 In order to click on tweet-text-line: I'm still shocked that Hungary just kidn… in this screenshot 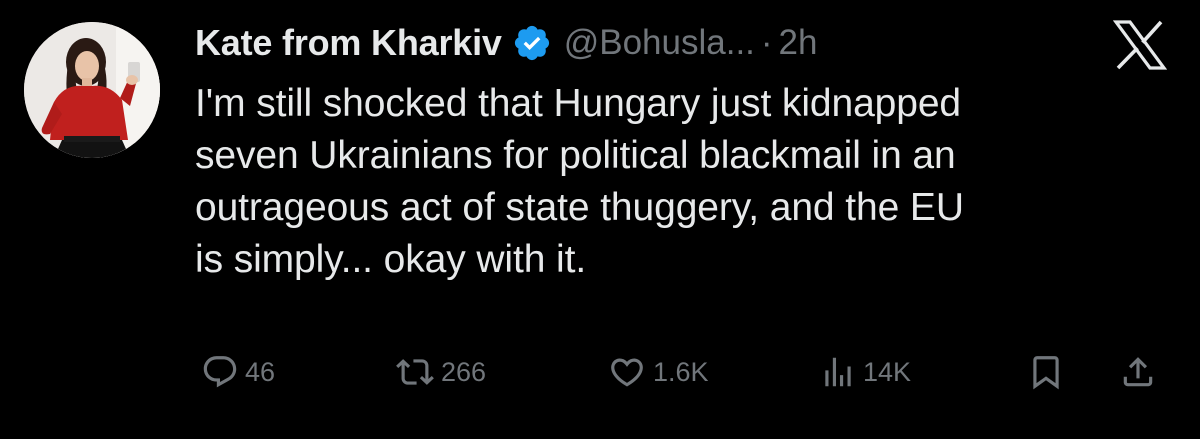, I will do `click(578, 103)`.